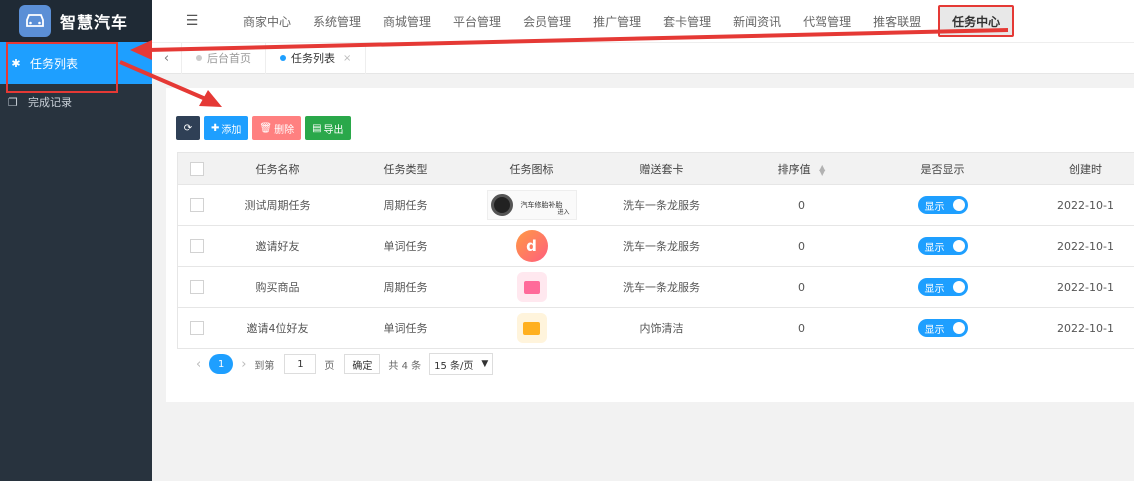 The width and height of the screenshot is (1134, 481). I want to click on refresh-icon: ⟳, so click(188, 128).